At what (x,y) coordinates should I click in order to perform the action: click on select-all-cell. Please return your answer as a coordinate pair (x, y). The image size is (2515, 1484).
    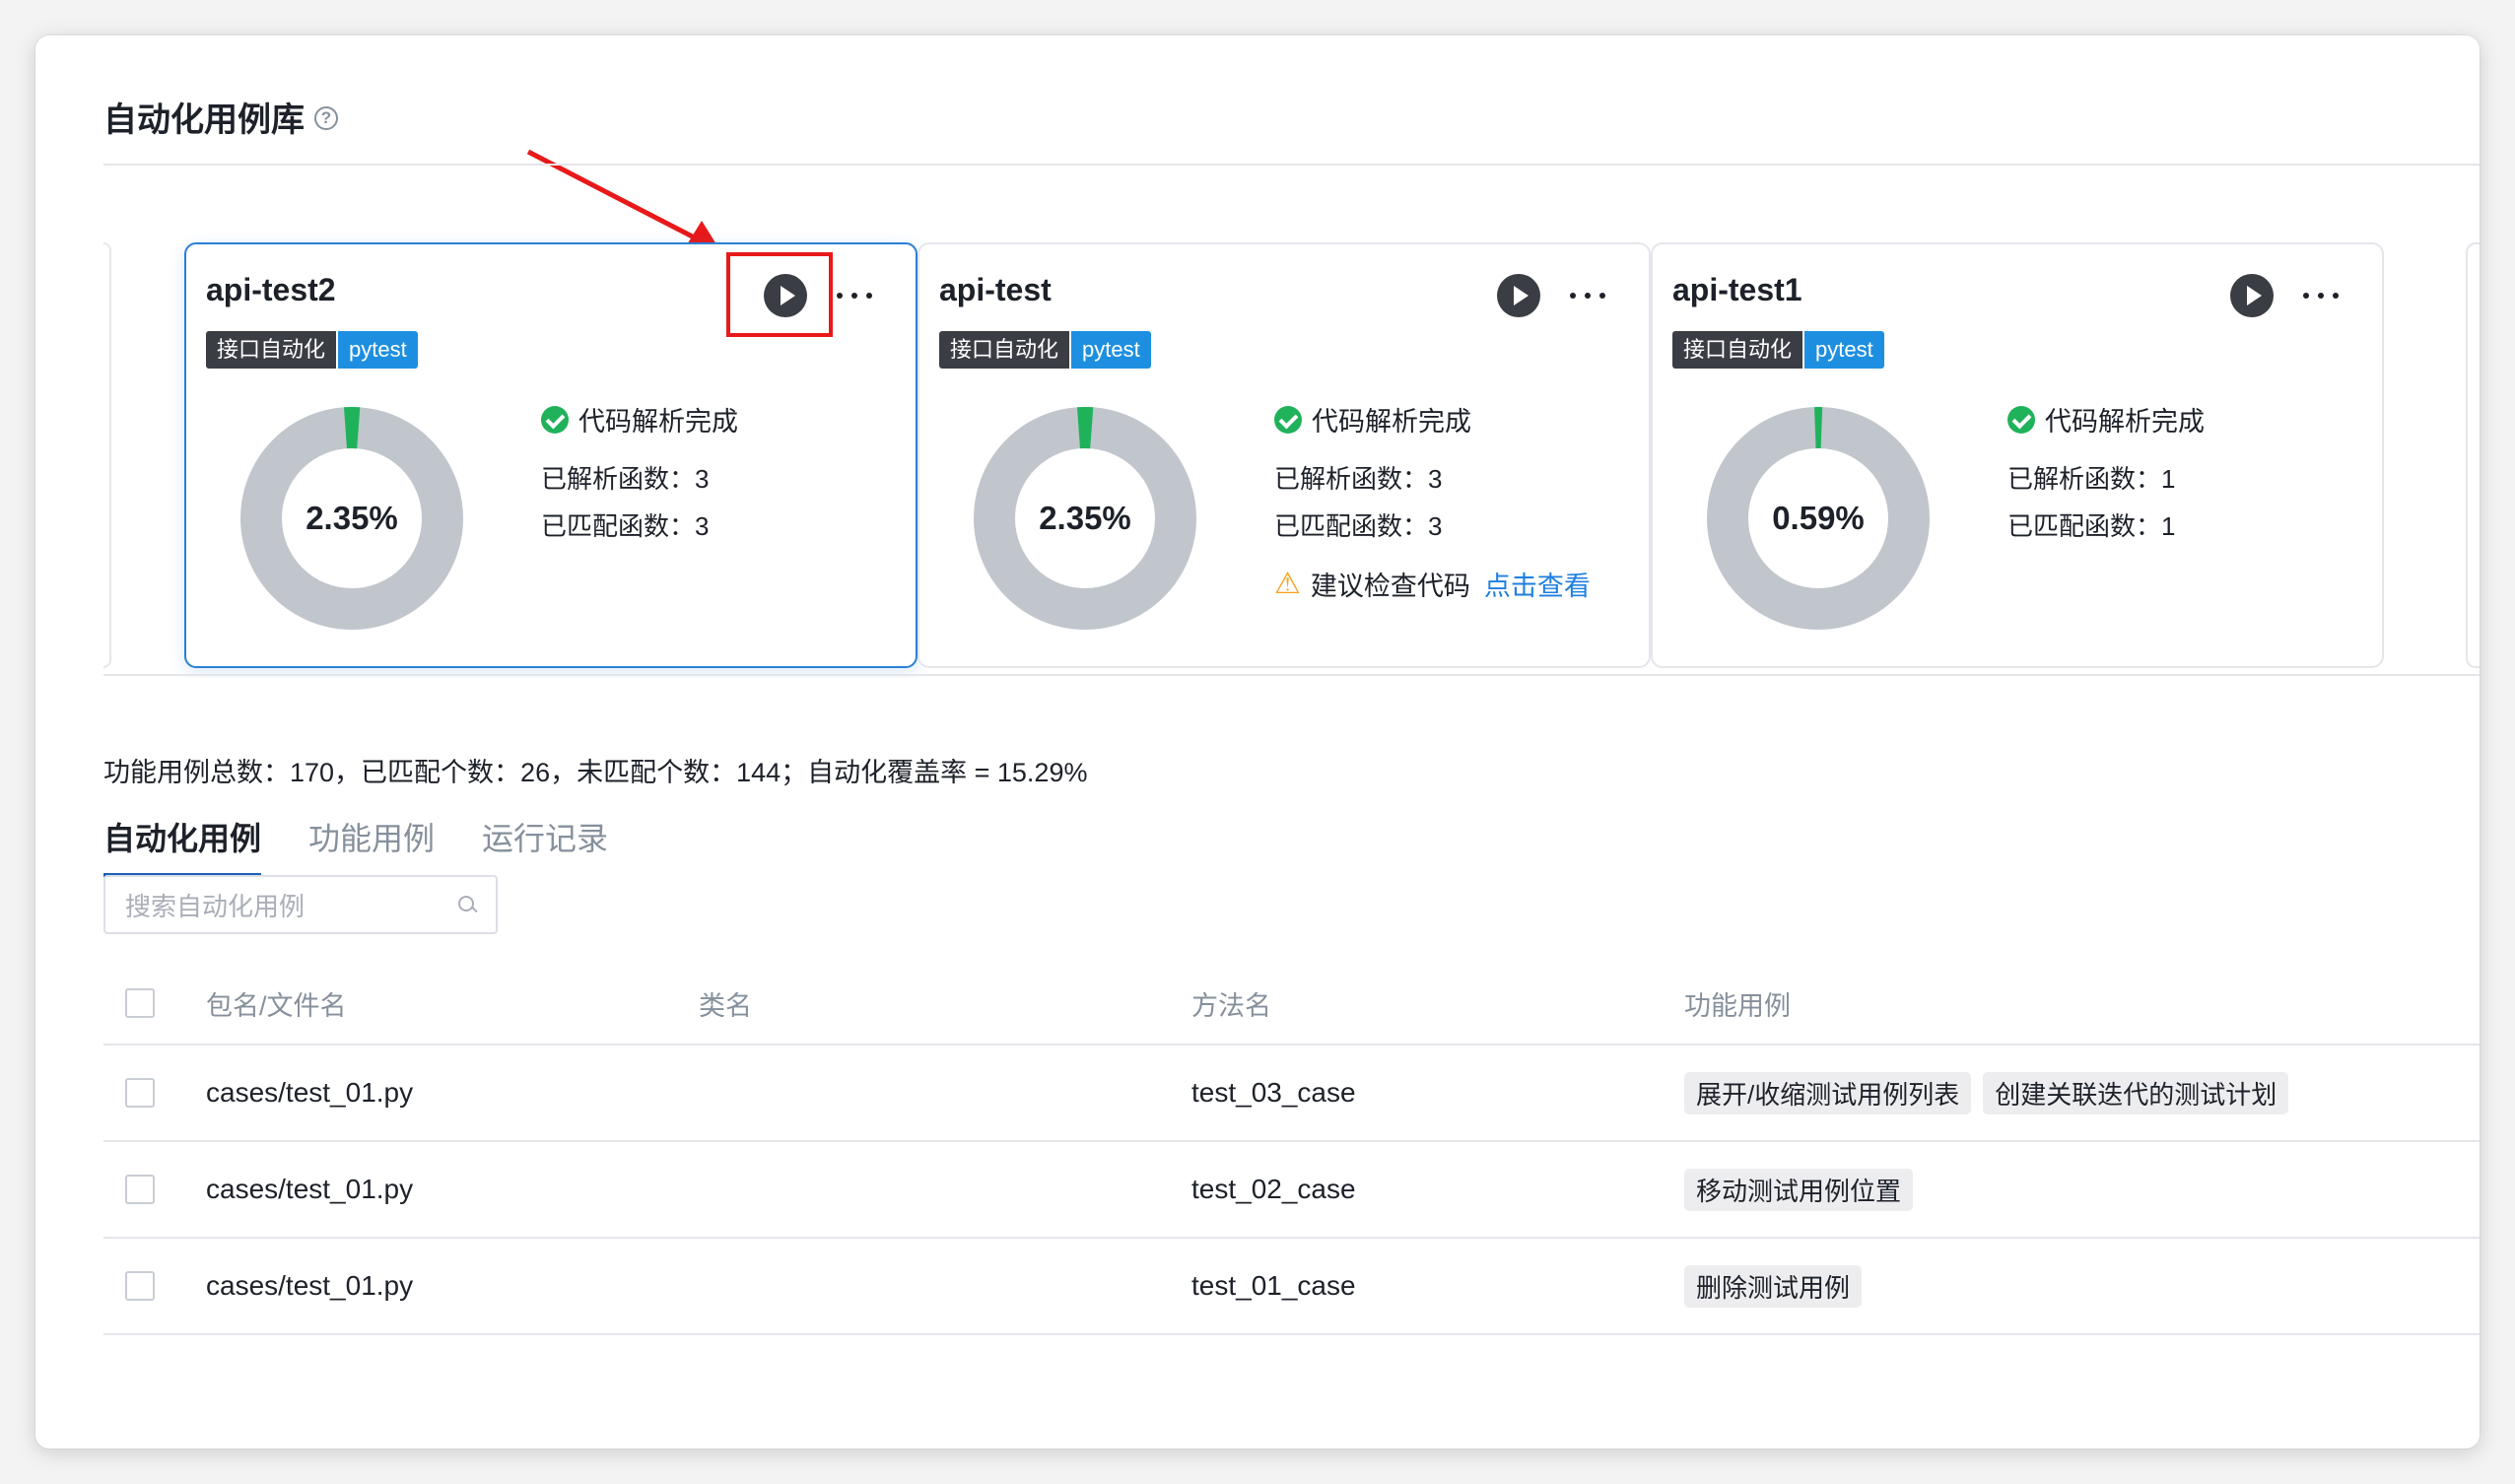
    Looking at the image, I should click on (140, 1003).